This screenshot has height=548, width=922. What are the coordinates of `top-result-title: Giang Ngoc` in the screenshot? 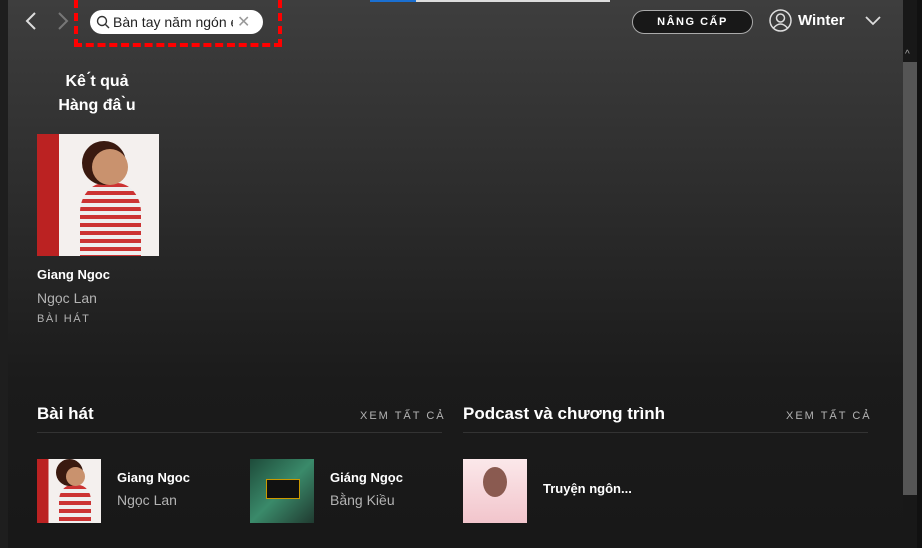 It's located at (73, 274).